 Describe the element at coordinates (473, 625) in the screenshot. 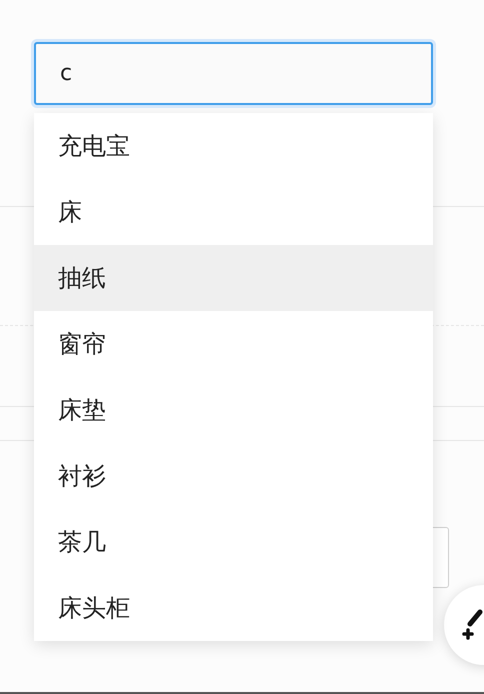

I see `wand-icon` at that location.